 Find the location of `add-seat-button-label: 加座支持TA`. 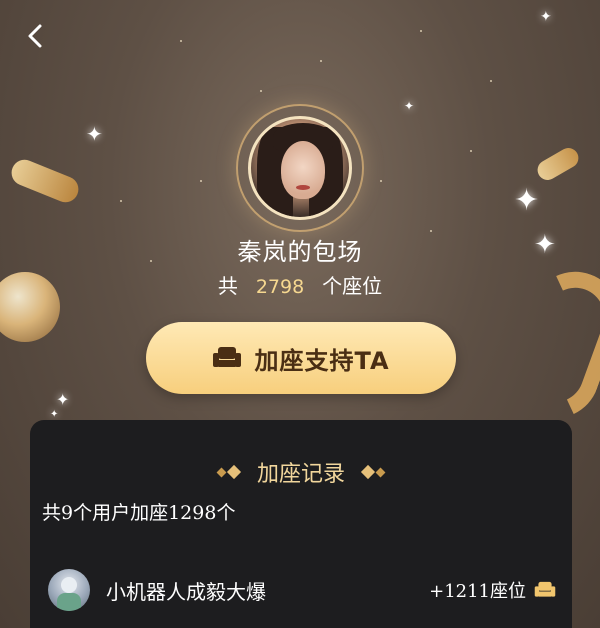

add-seat-button-label: 加座支持TA is located at coordinates (322, 360).